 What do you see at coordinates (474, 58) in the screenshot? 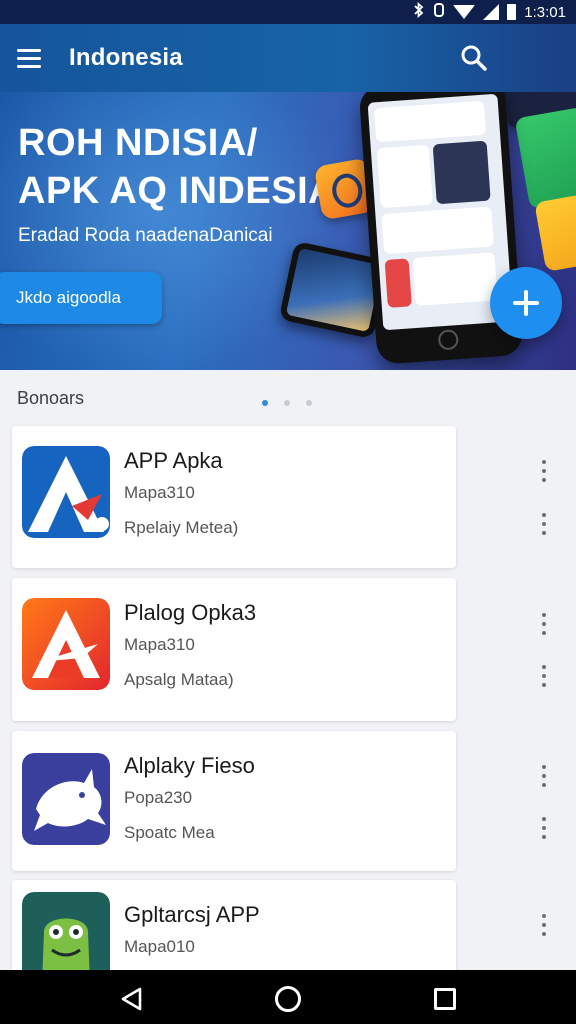
I see `search-icon` at bounding box center [474, 58].